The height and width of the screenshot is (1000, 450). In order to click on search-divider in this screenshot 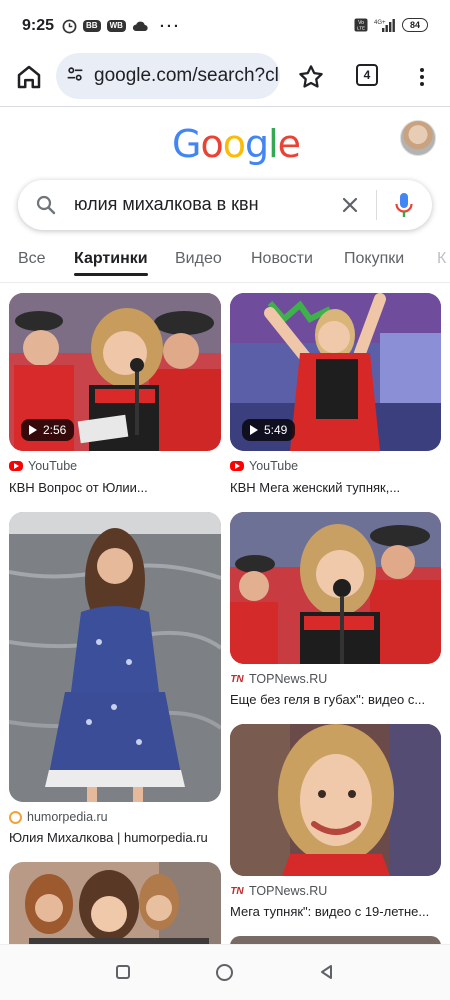, I will do `click(376, 205)`.